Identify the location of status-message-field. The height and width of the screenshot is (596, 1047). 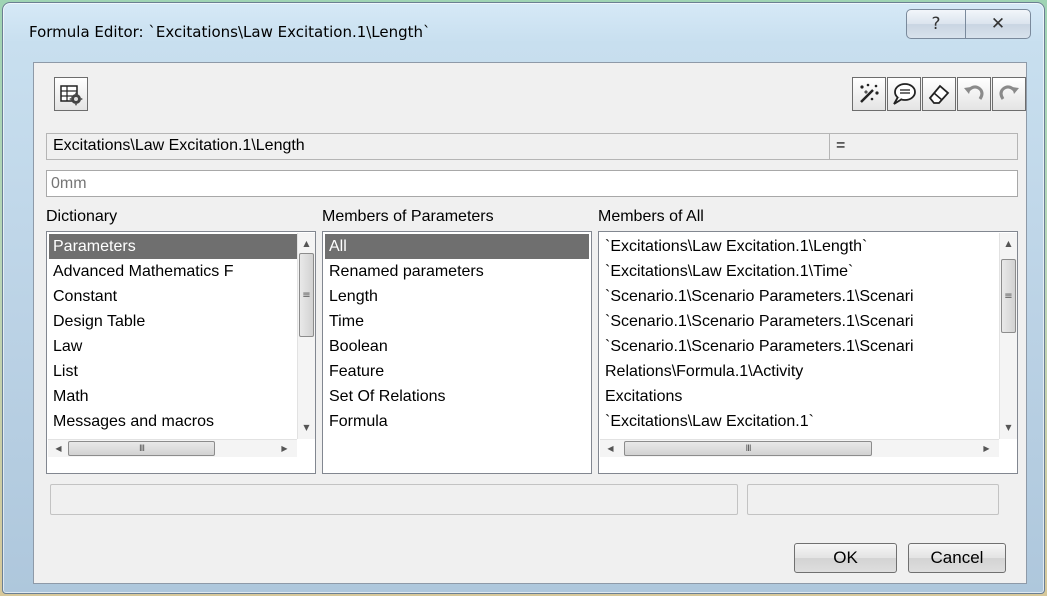
(394, 499).